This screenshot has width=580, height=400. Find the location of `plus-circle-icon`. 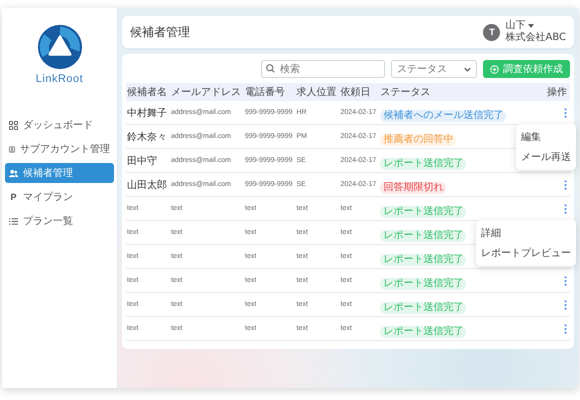

plus-circle-icon is located at coordinates (494, 69).